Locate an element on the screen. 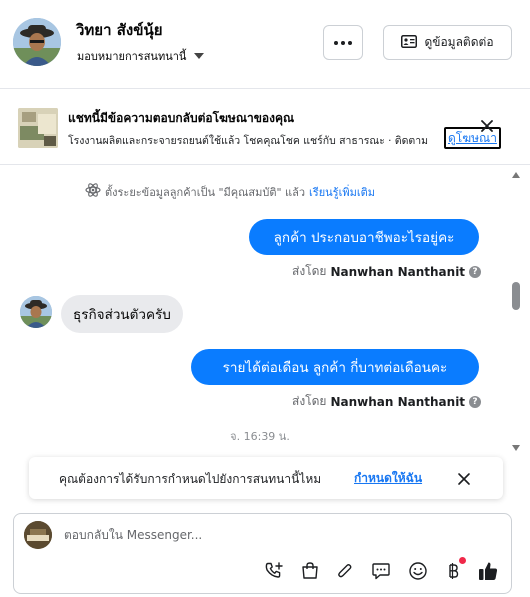 The width and height of the screenshot is (530, 597). assign-conversation-dropdown: มอบหมายการสนทนานี้ is located at coordinates (141, 56).